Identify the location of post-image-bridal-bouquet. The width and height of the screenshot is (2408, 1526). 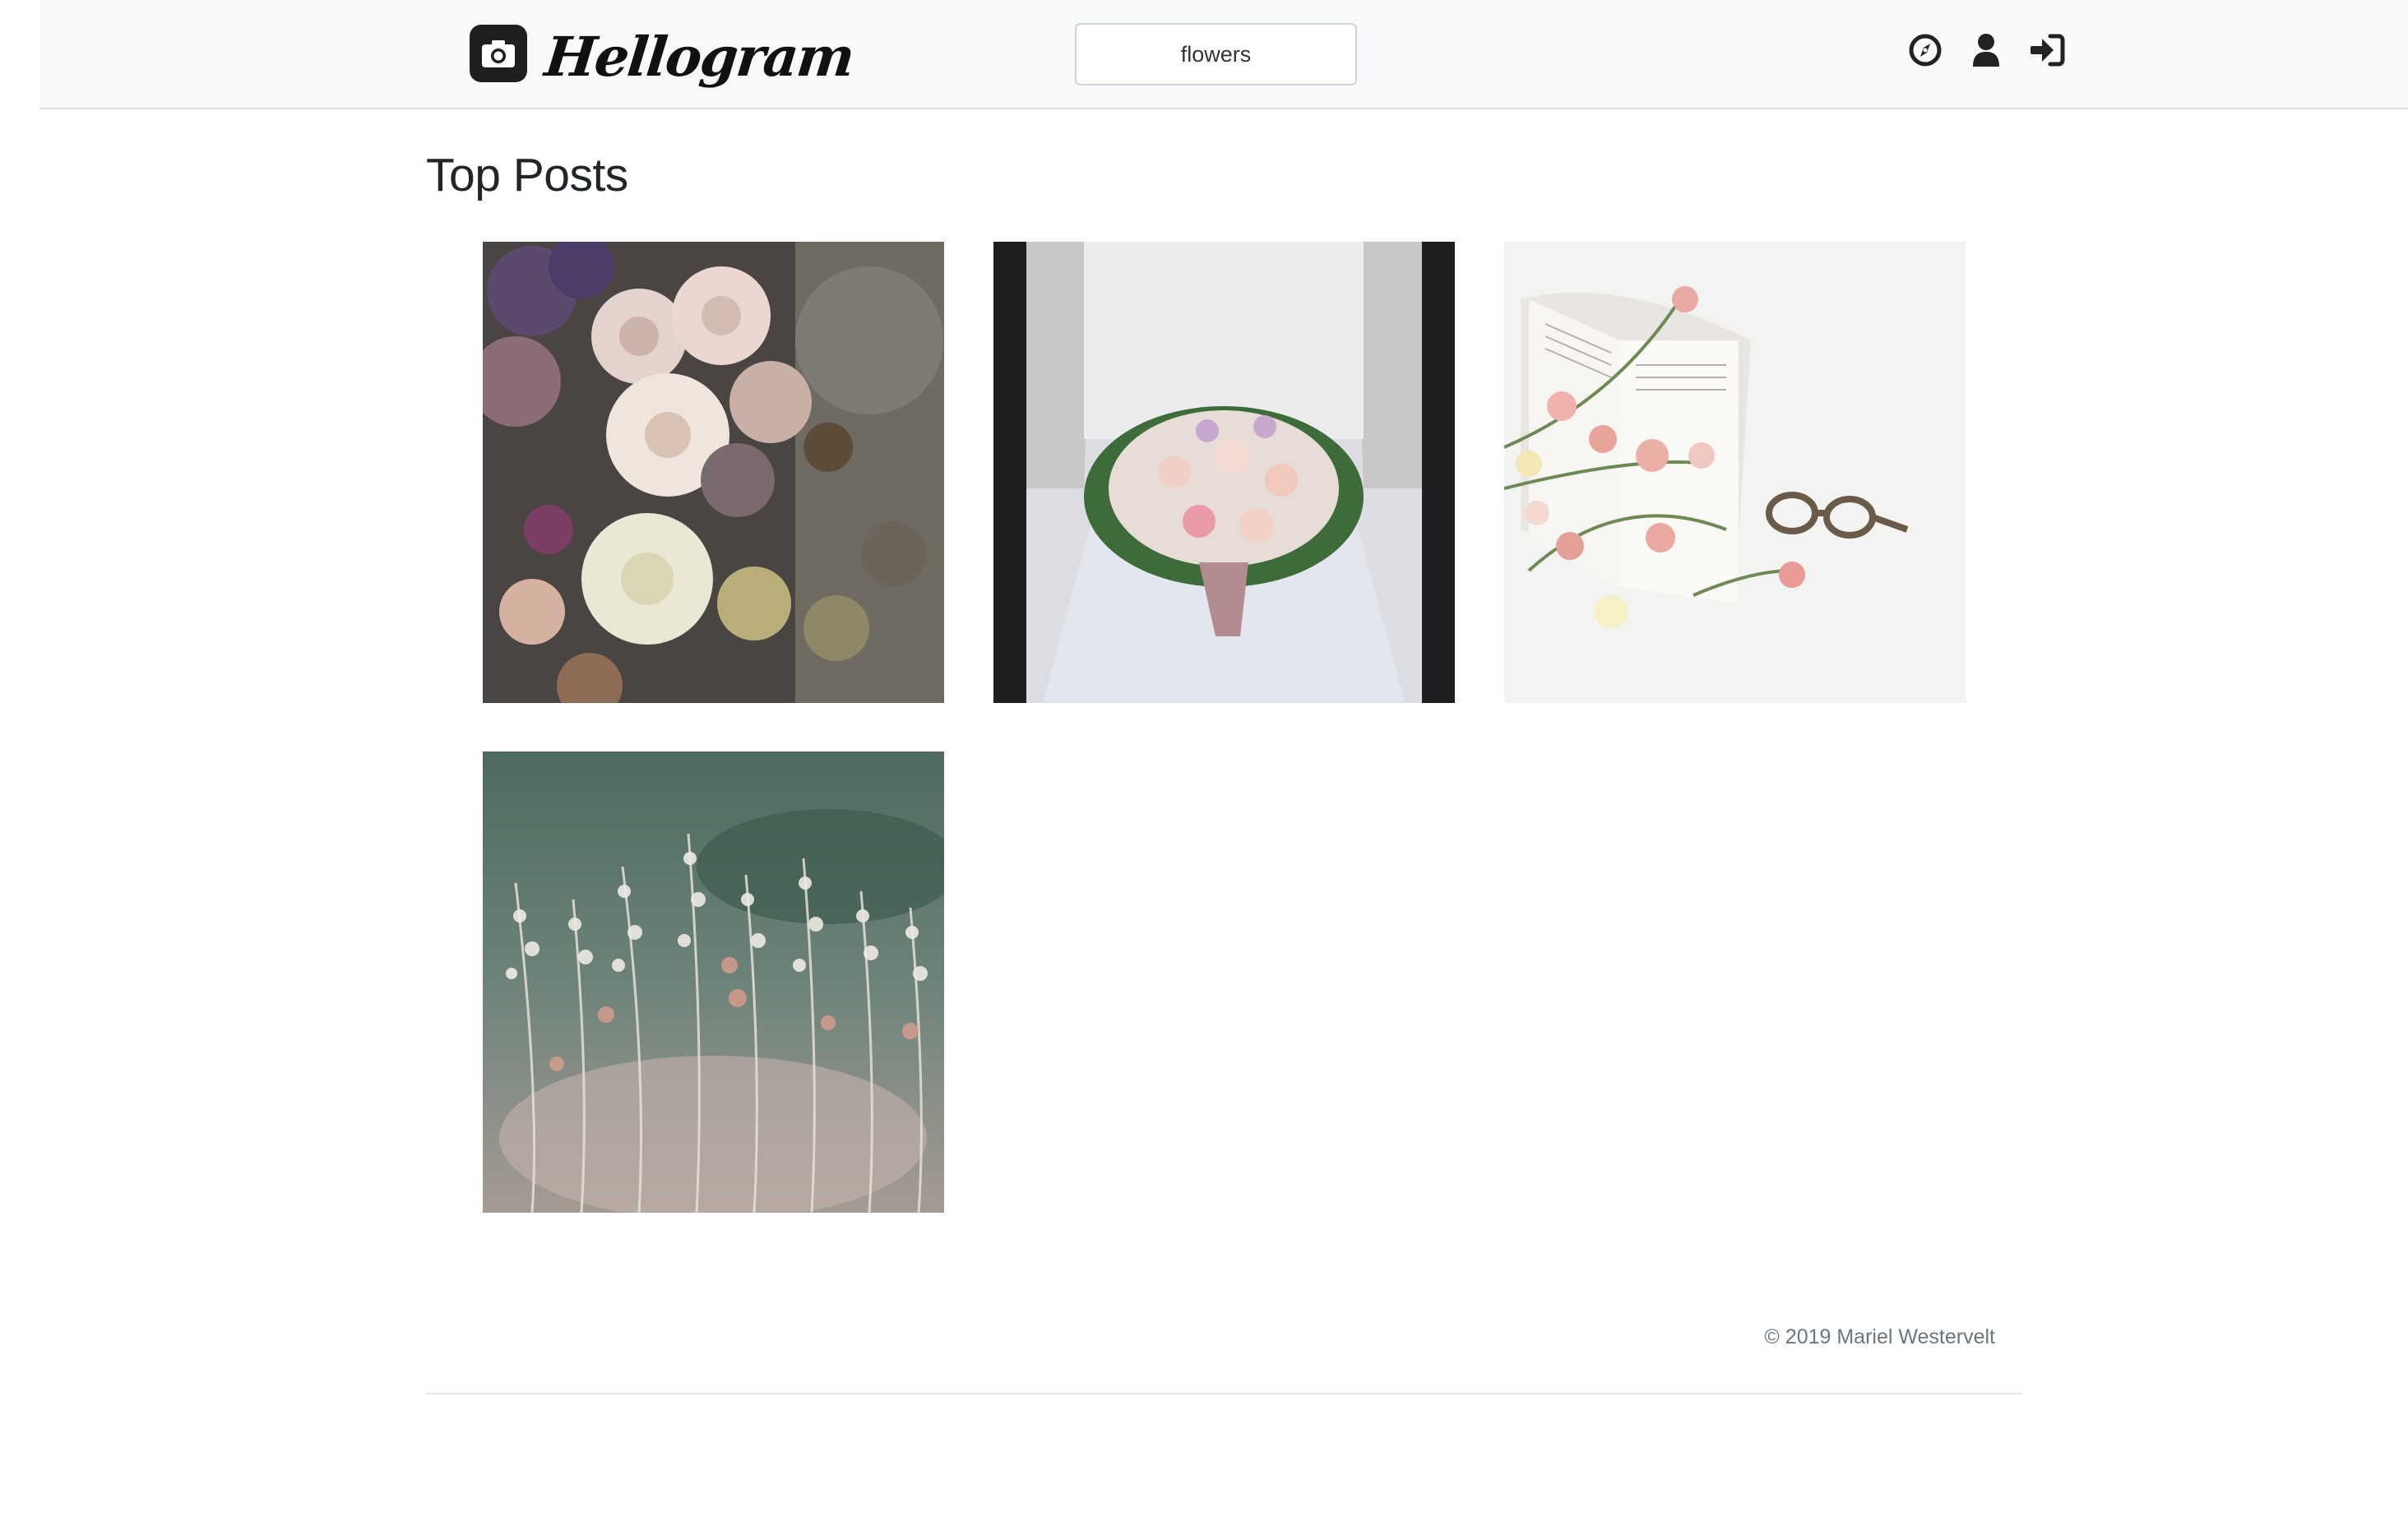
(1224, 472).